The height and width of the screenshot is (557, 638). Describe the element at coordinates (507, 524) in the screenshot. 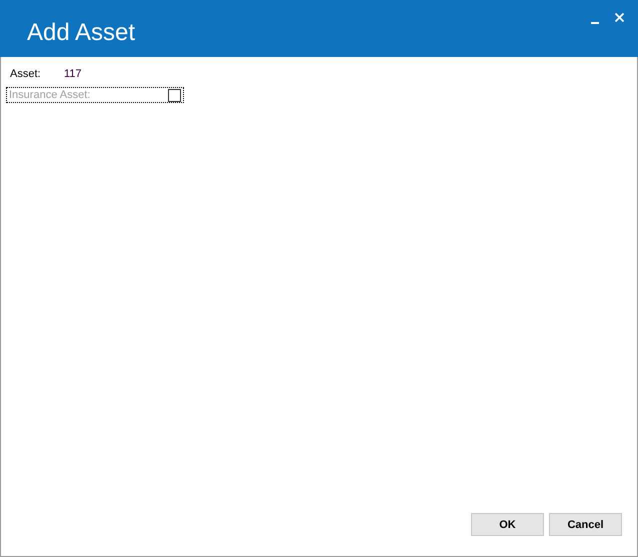

I see `ok-button: OK` at that location.